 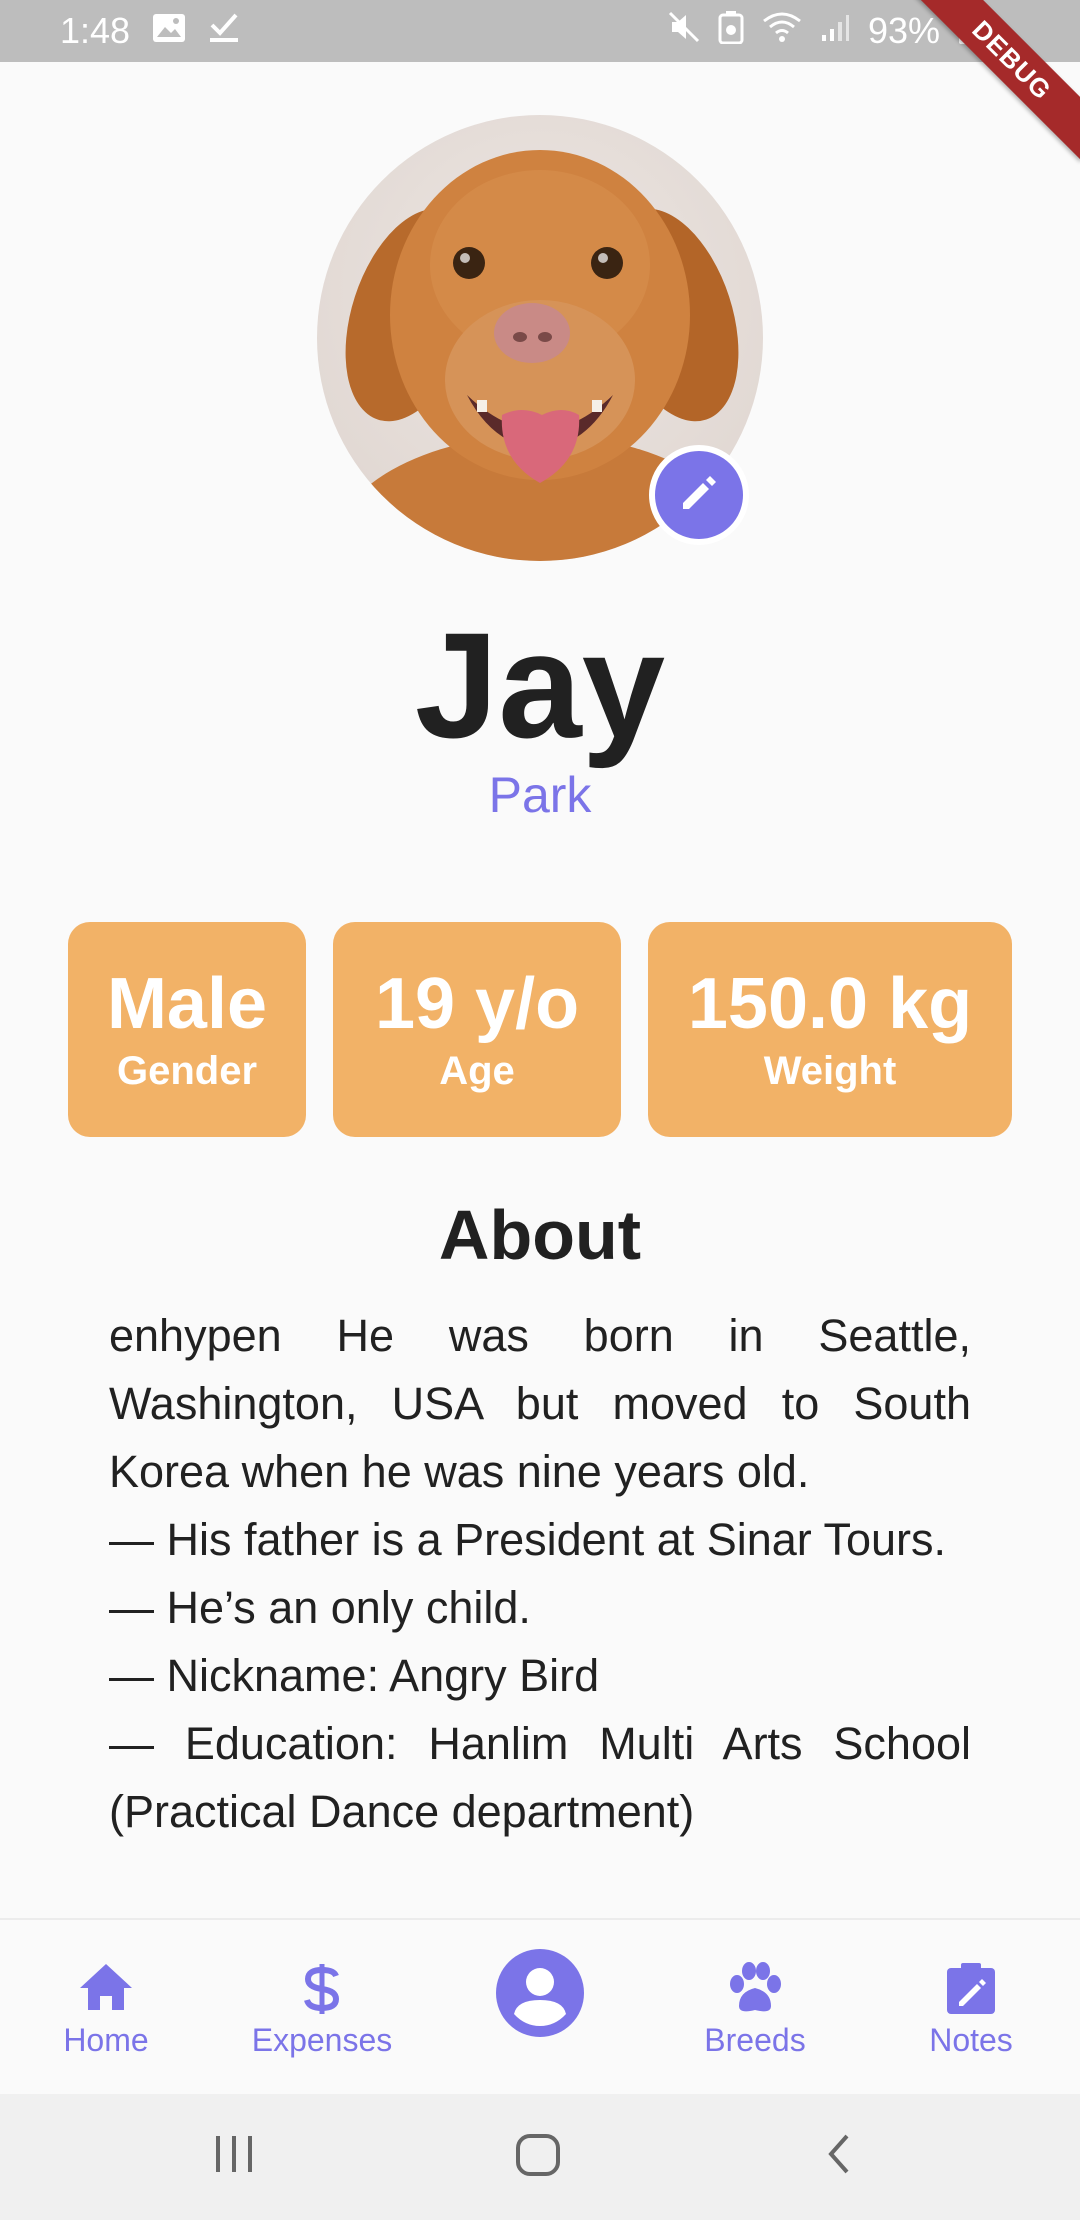 I want to click on status-bar: 1:48 93%, so click(x=540, y=31).